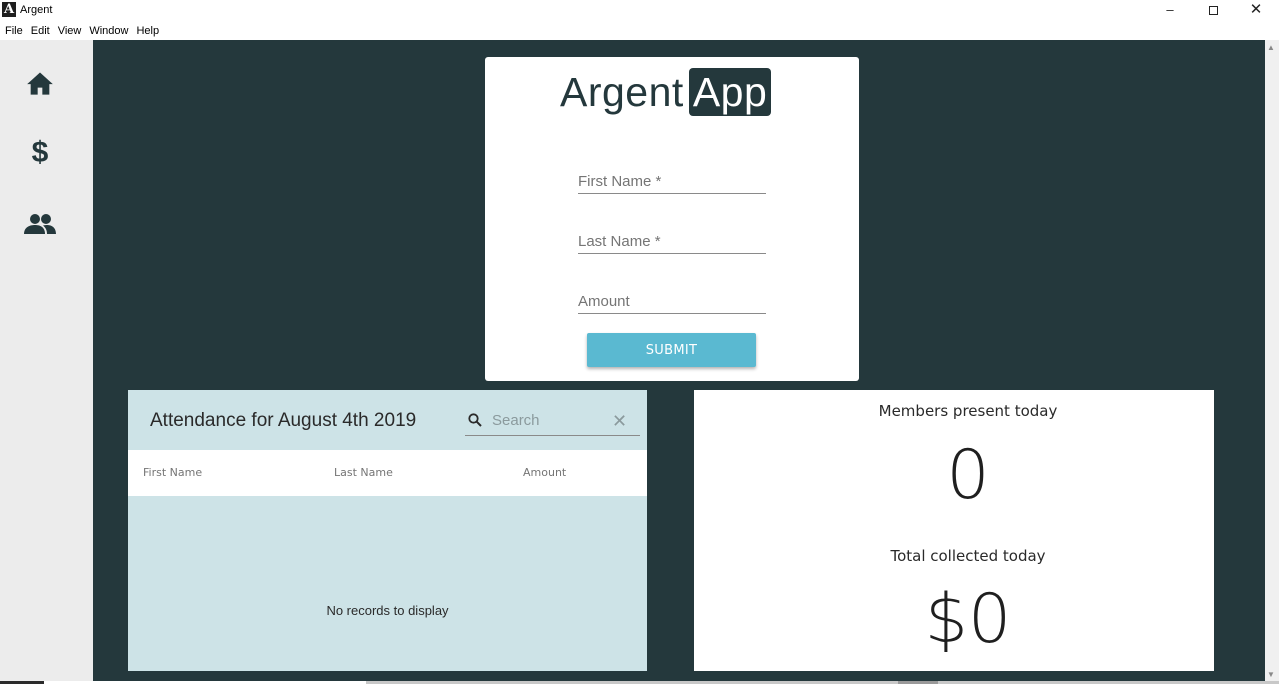 This screenshot has width=1279, height=684. What do you see at coordinates (544, 472) in the screenshot?
I see `column-header-amount: Amount` at bounding box center [544, 472].